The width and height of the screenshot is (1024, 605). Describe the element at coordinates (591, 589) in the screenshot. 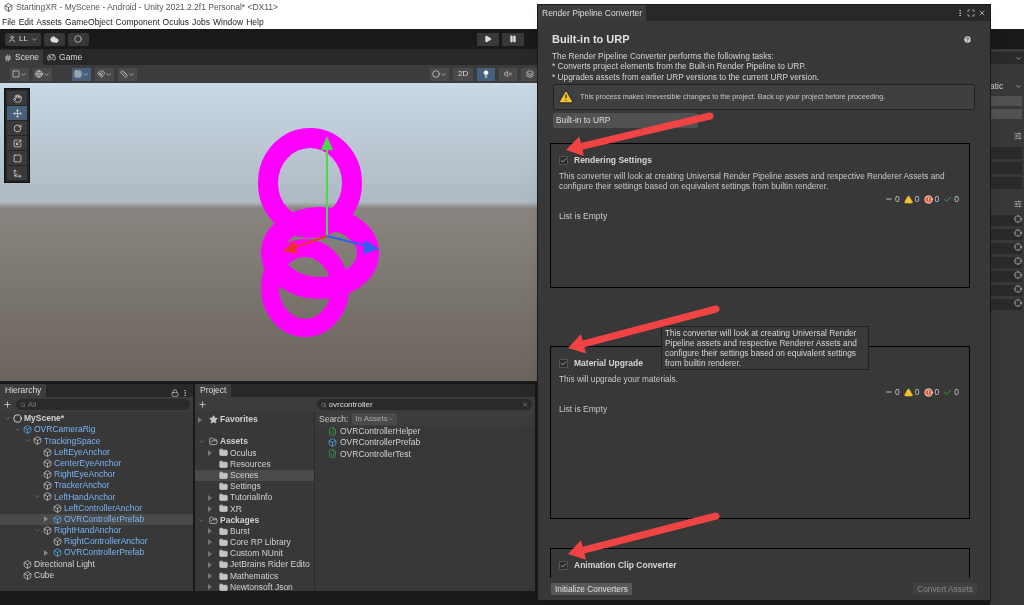

I see `initialize-converters-button: Initialize Converters` at that location.